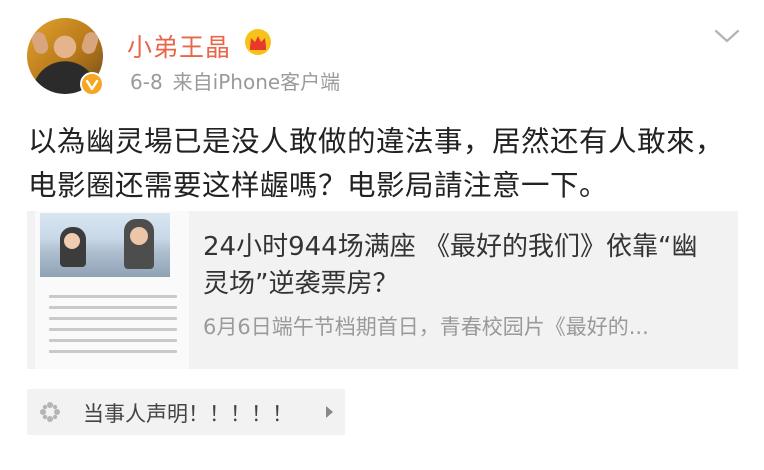 This screenshot has width=764, height=470. What do you see at coordinates (727, 36) in the screenshot?
I see `chevron-down-icon` at bounding box center [727, 36].